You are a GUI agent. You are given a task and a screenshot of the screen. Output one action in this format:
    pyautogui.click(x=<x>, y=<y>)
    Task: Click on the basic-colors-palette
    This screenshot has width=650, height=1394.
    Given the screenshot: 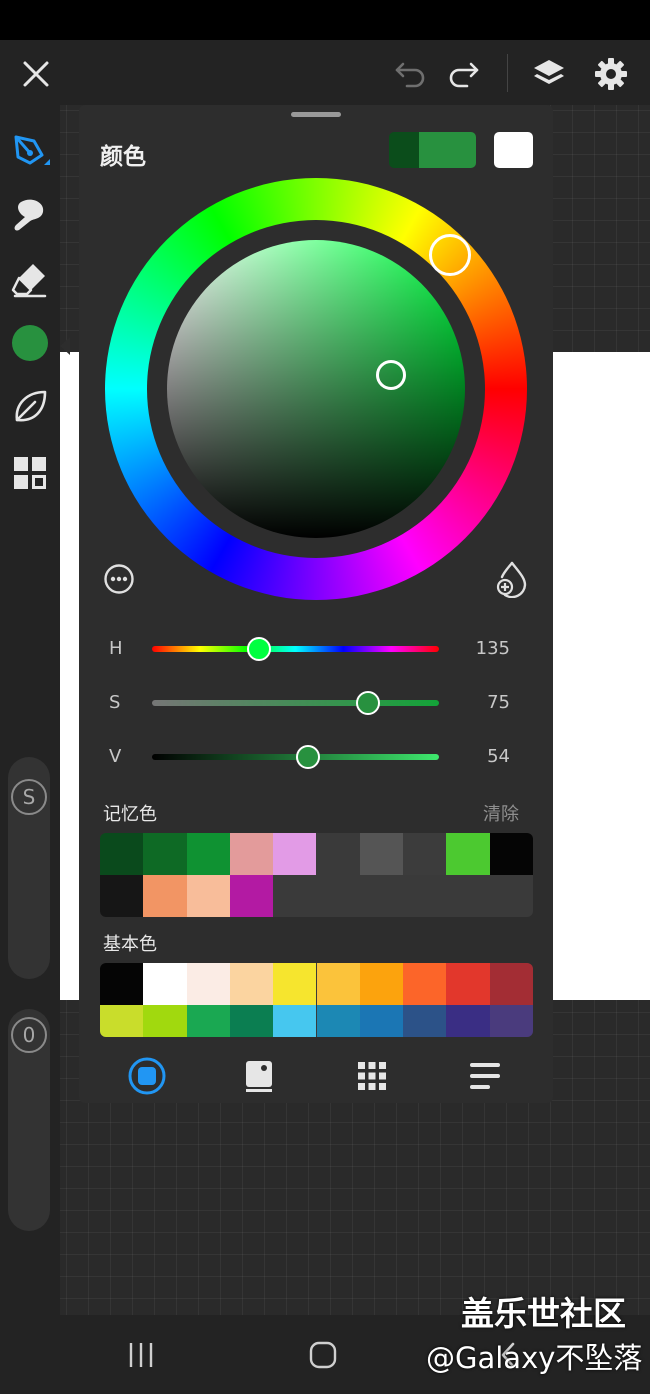 What is the action you would take?
    pyautogui.click(x=316, y=1000)
    